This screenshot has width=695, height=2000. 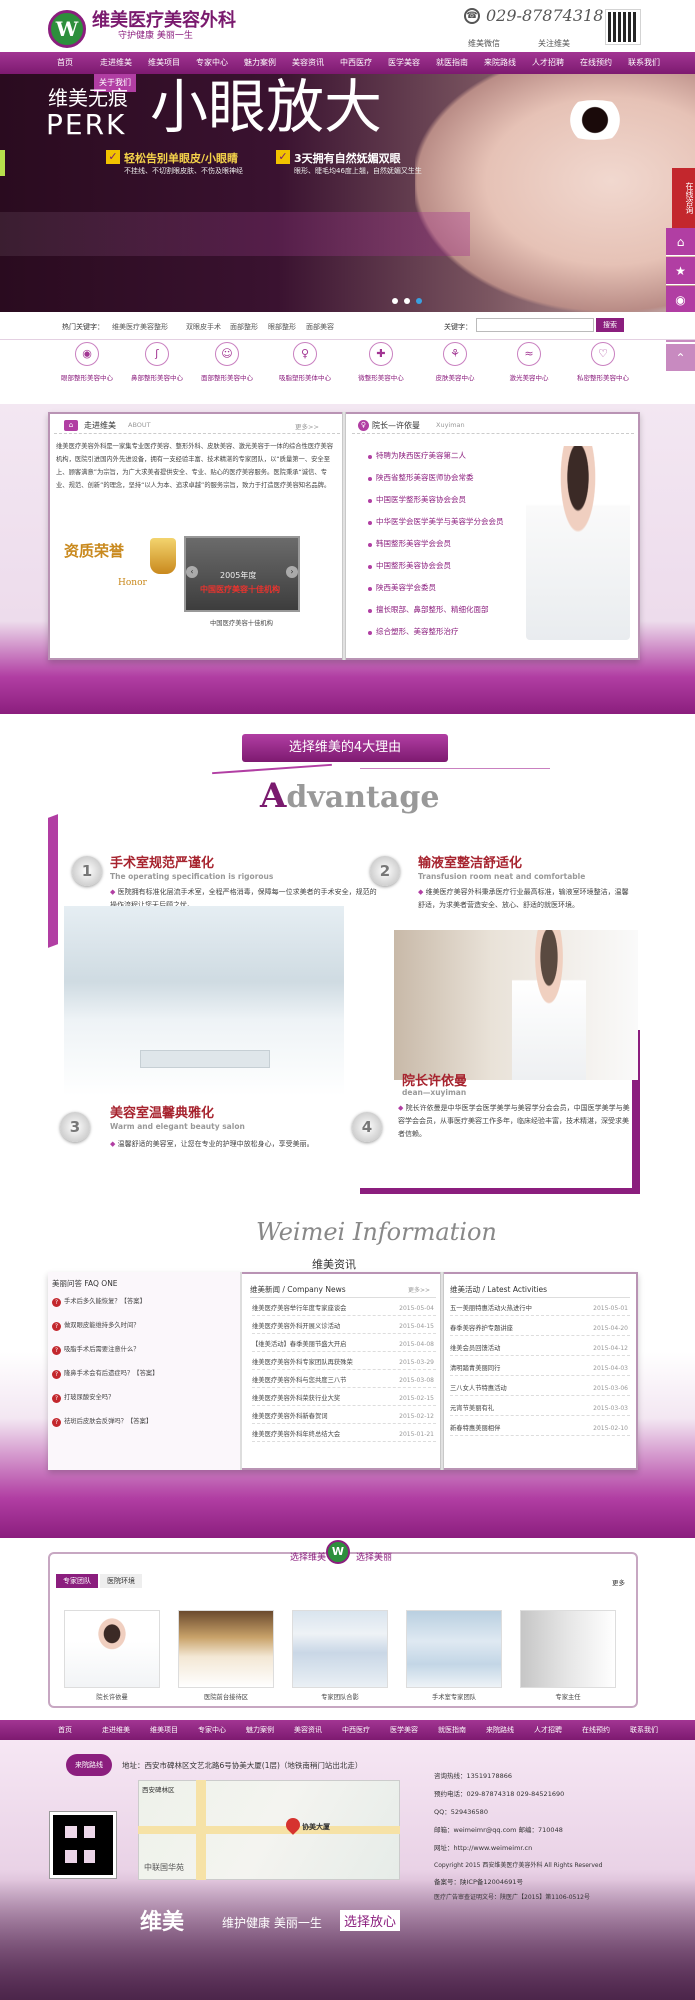 What do you see at coordinates (455, 369) in the screenshot?
I see `category-skin: ⚘ 皮肤美容中心` at bounding box center [455, 369].